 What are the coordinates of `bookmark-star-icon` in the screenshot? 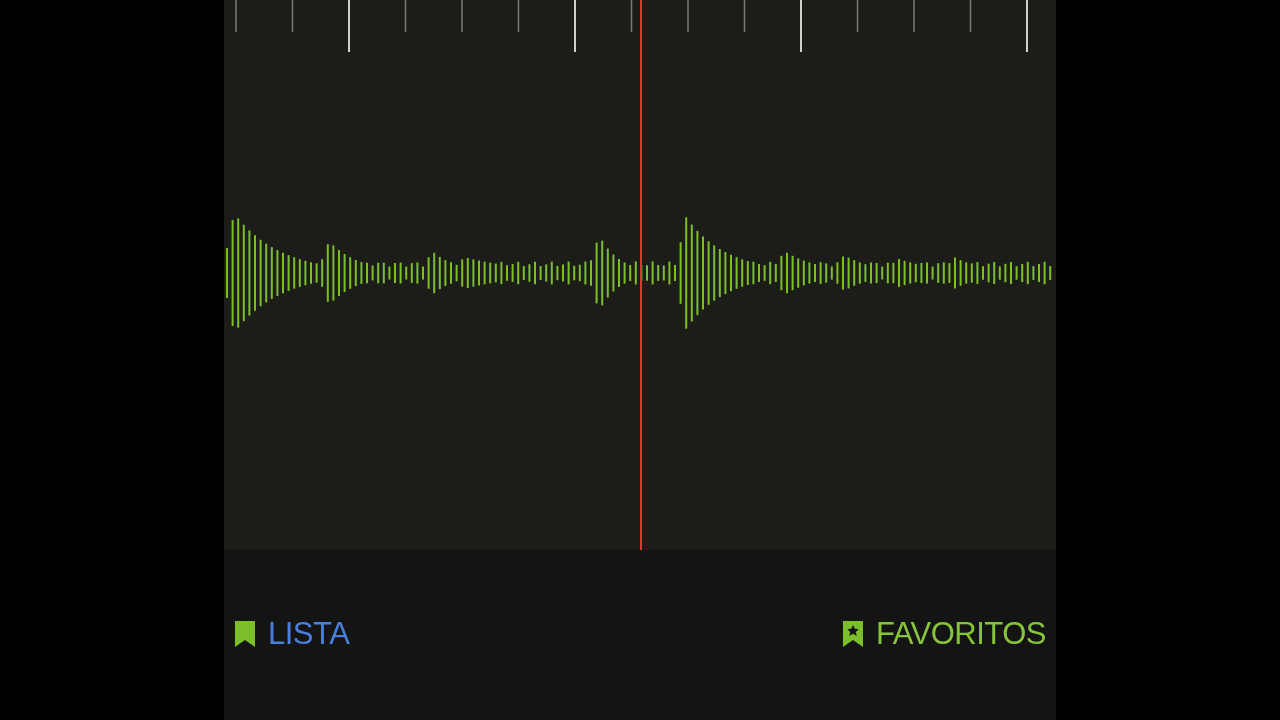 It's located at (852, 634).